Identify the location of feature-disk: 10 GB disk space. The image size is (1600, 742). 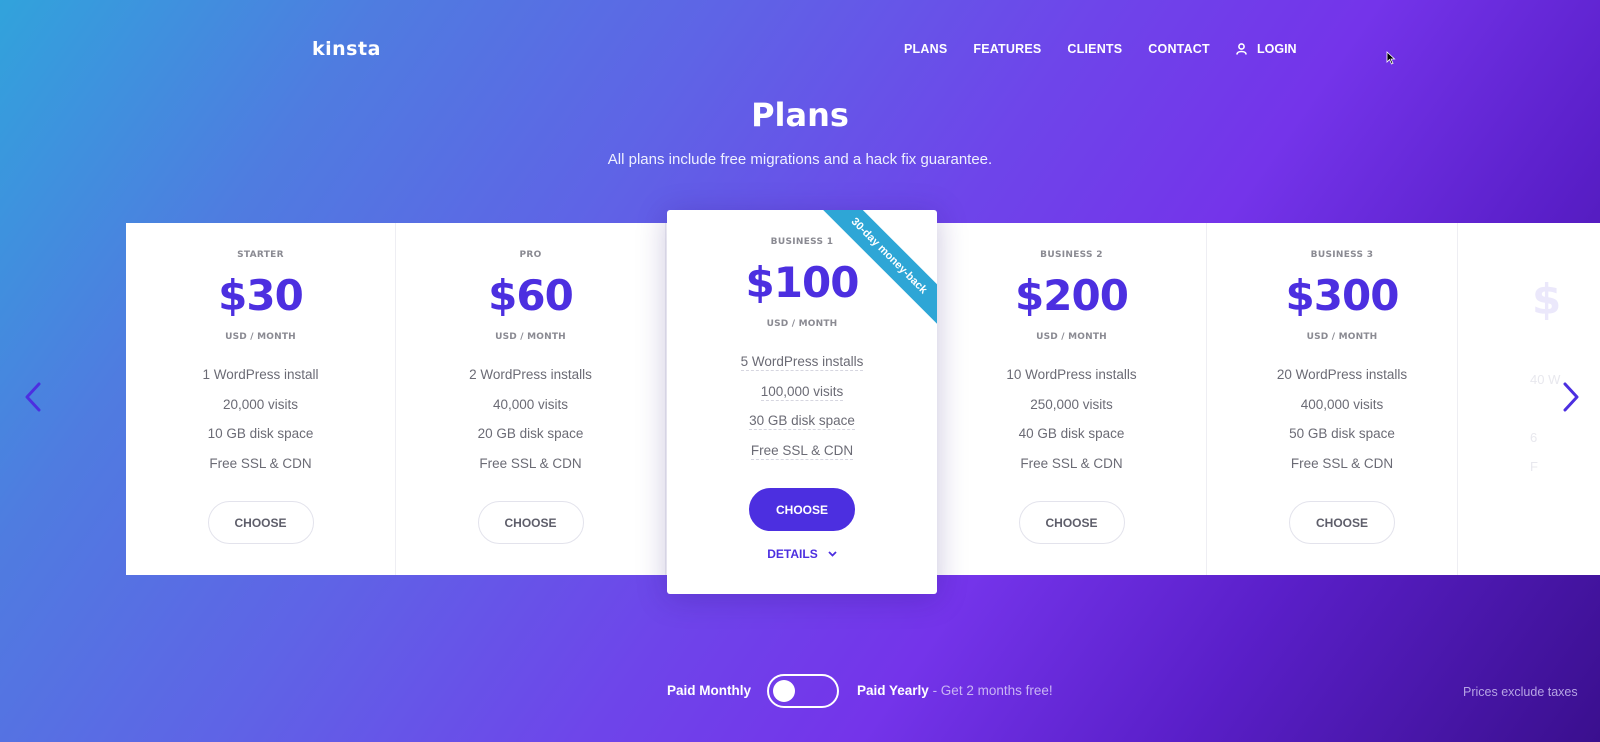
(260, 433).